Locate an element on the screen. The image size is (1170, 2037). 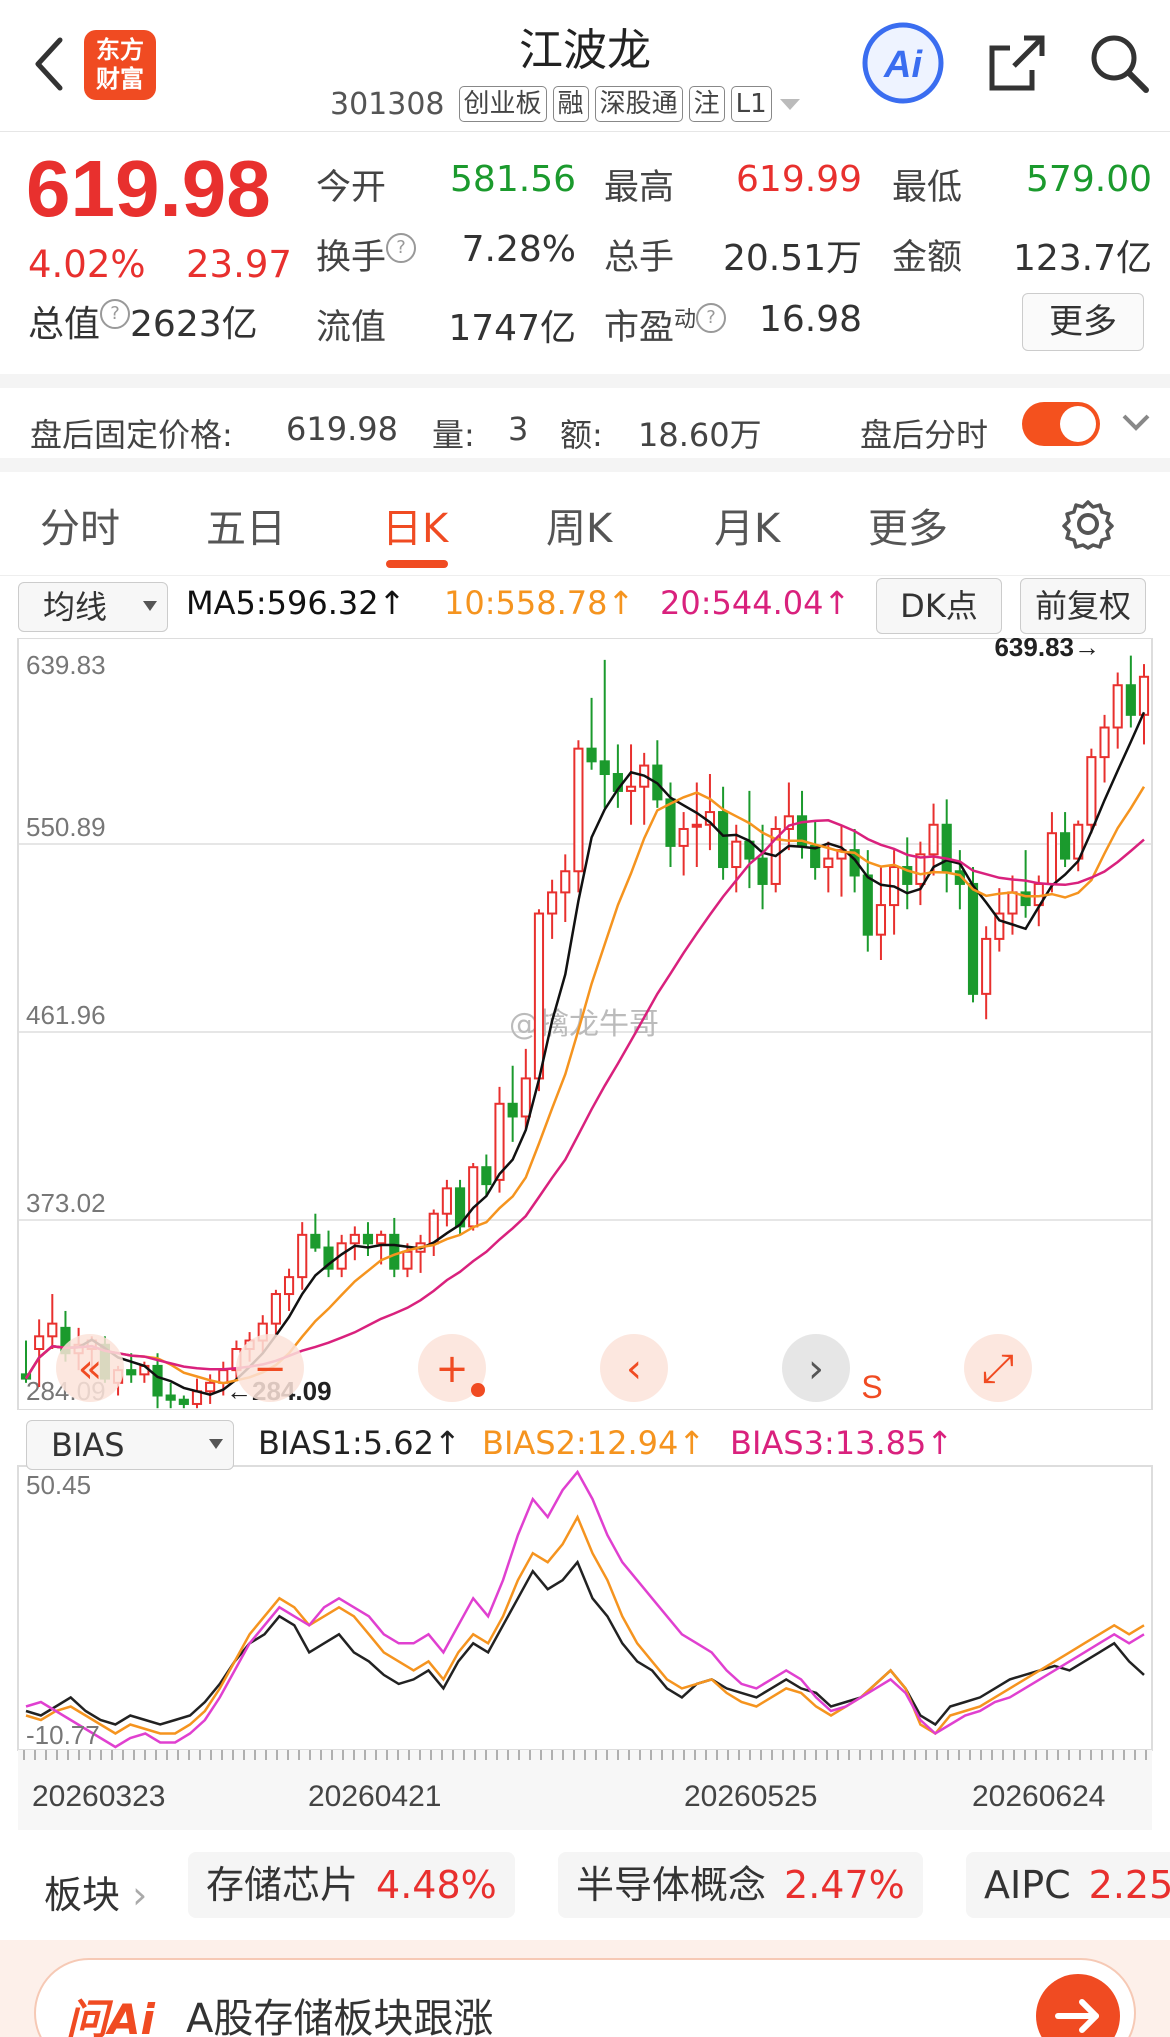
bias1-readout: BIAS1:5.62↑ is located at coordinates (359, 1443).